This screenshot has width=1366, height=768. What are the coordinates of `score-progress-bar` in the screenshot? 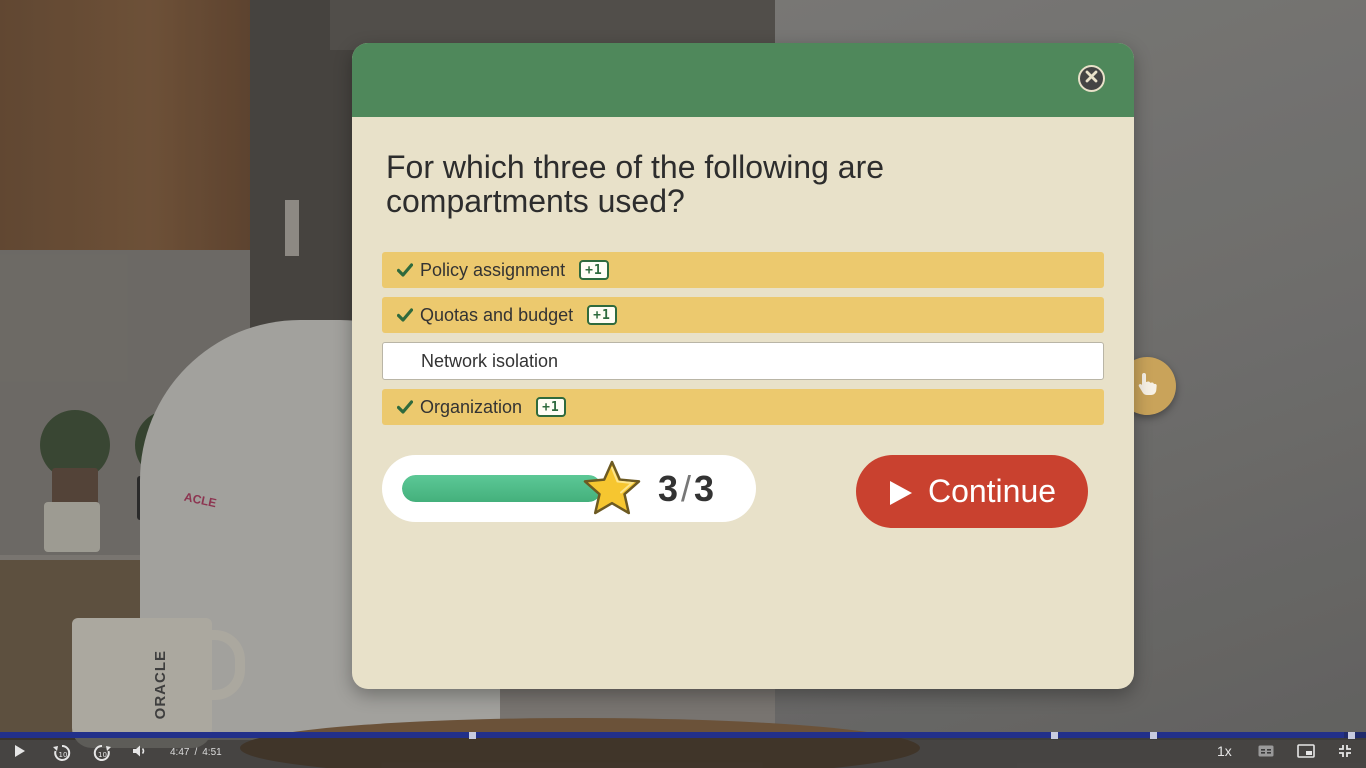 It's located at (502, 488).